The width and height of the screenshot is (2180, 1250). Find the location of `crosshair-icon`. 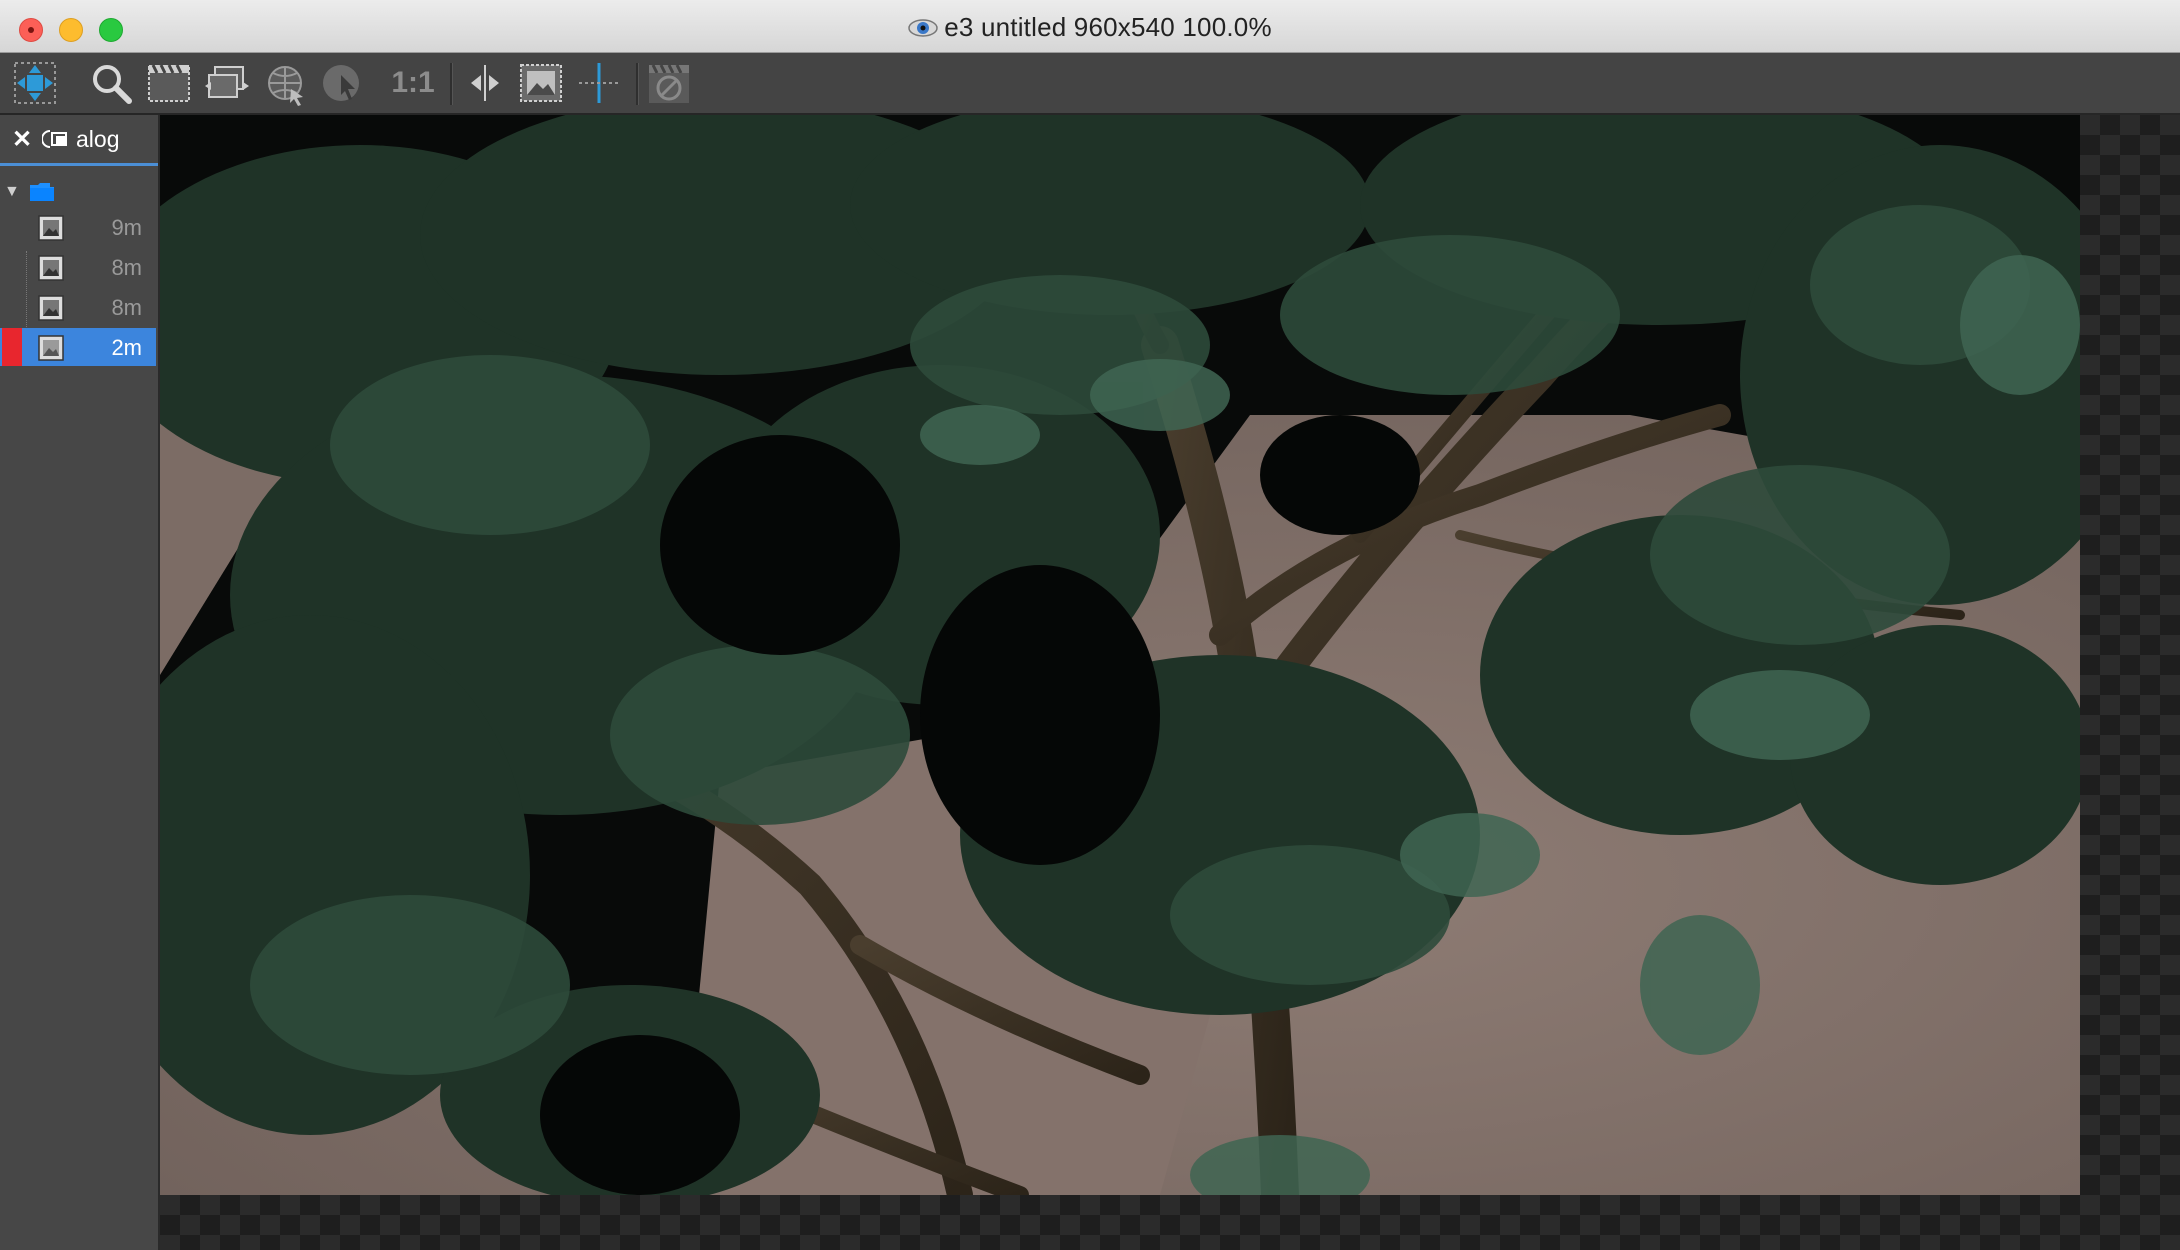

crosshair-icon is located at coordinates (599, 83).